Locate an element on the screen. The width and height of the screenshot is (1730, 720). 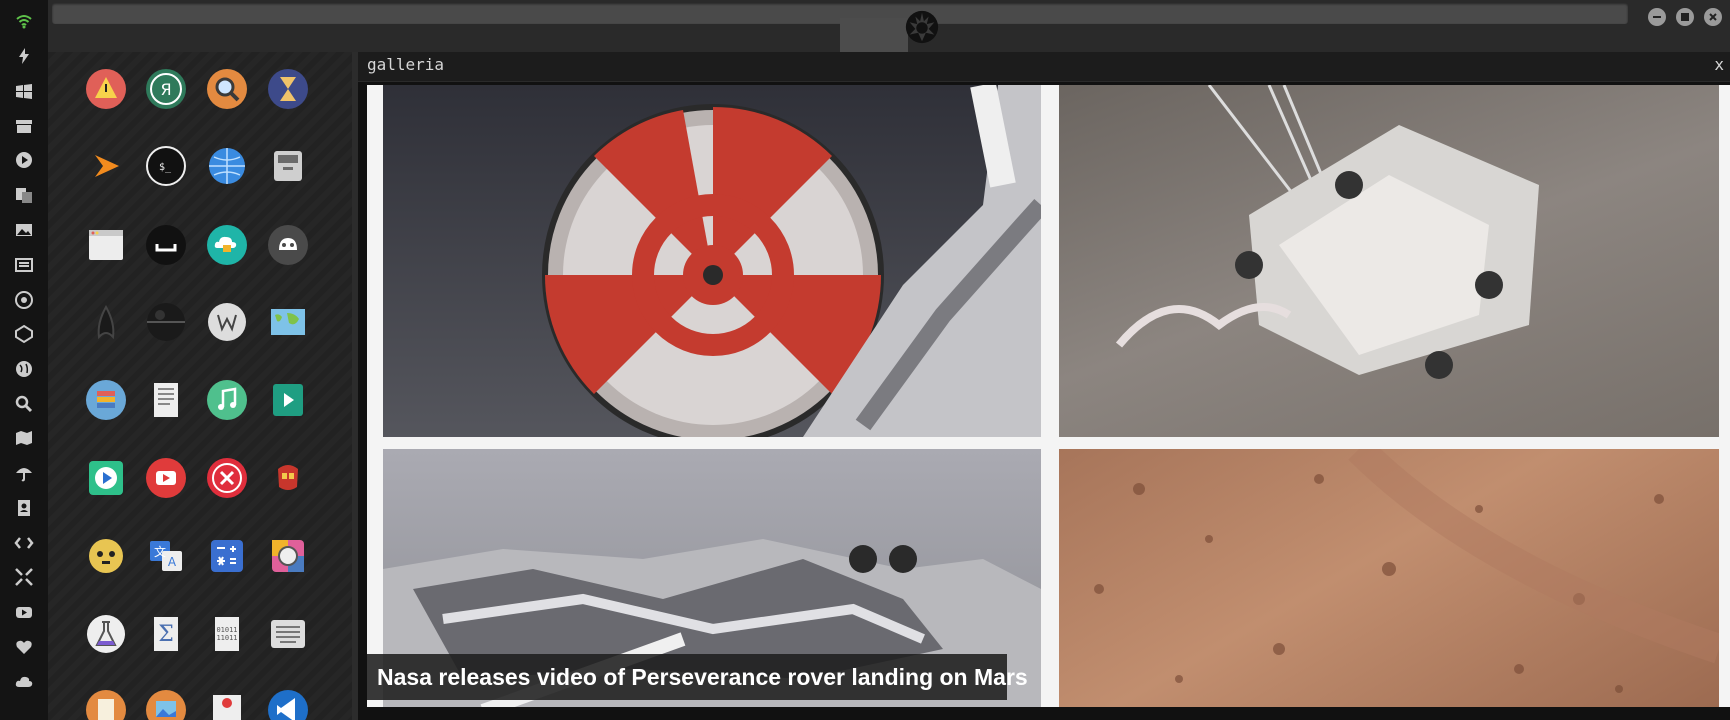
square-icon is located at coordinates (1685, 17).